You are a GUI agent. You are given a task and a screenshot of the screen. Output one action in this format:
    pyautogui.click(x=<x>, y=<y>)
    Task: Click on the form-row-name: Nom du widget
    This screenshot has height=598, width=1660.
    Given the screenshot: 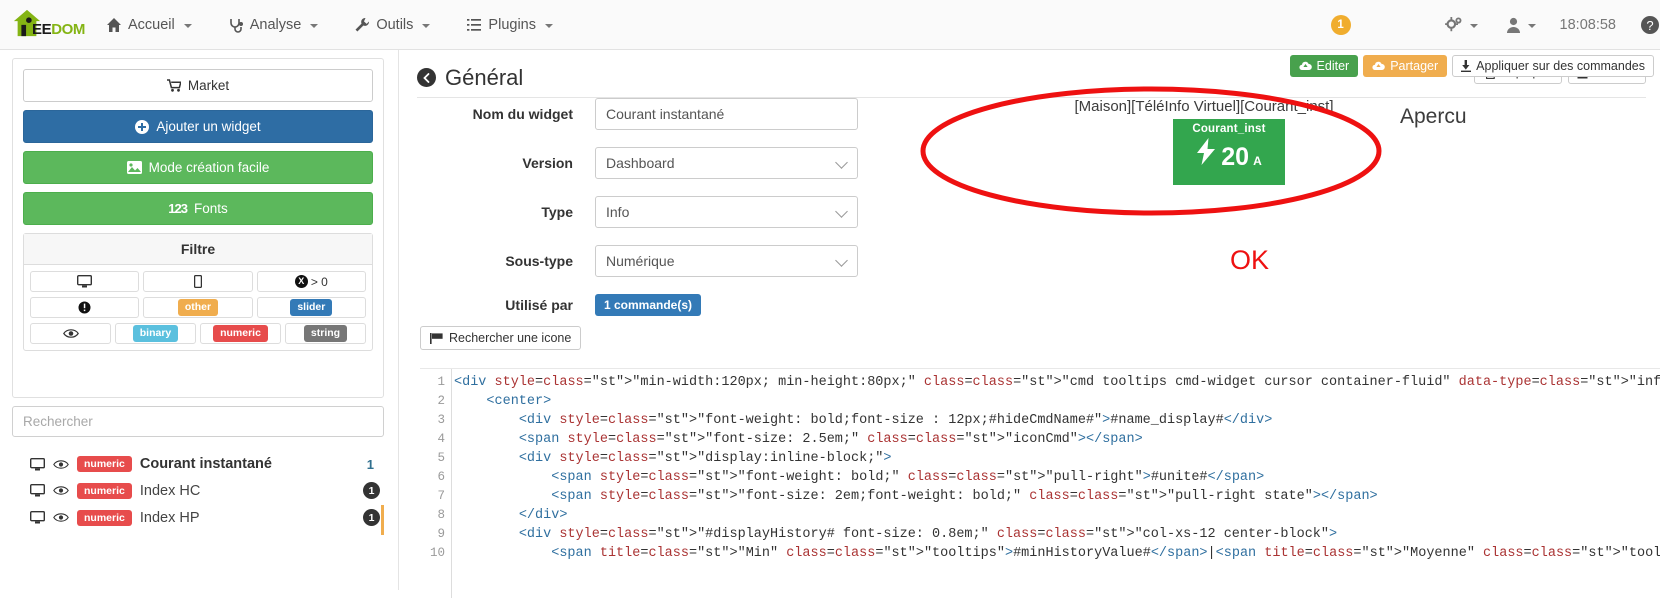 What is the action you would take?
    pyautogui.click(x=659, y=114)
    